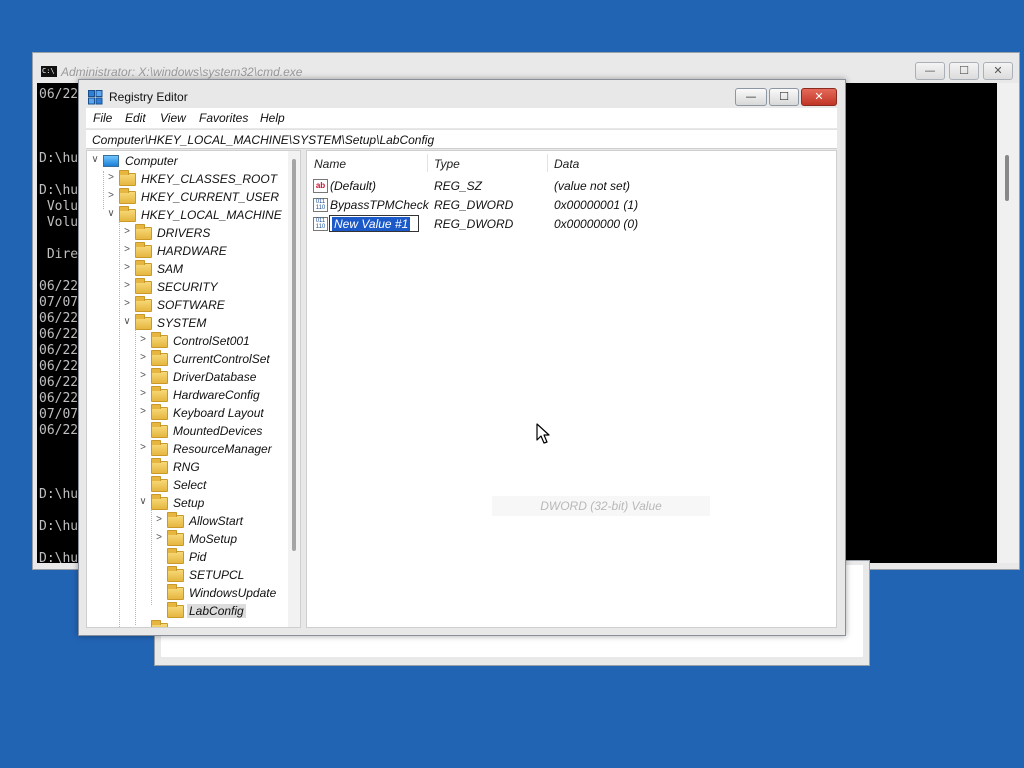  Describe the element at coordinates (272, 118) in the screenshot. I see `menu-help: Help` at that location.